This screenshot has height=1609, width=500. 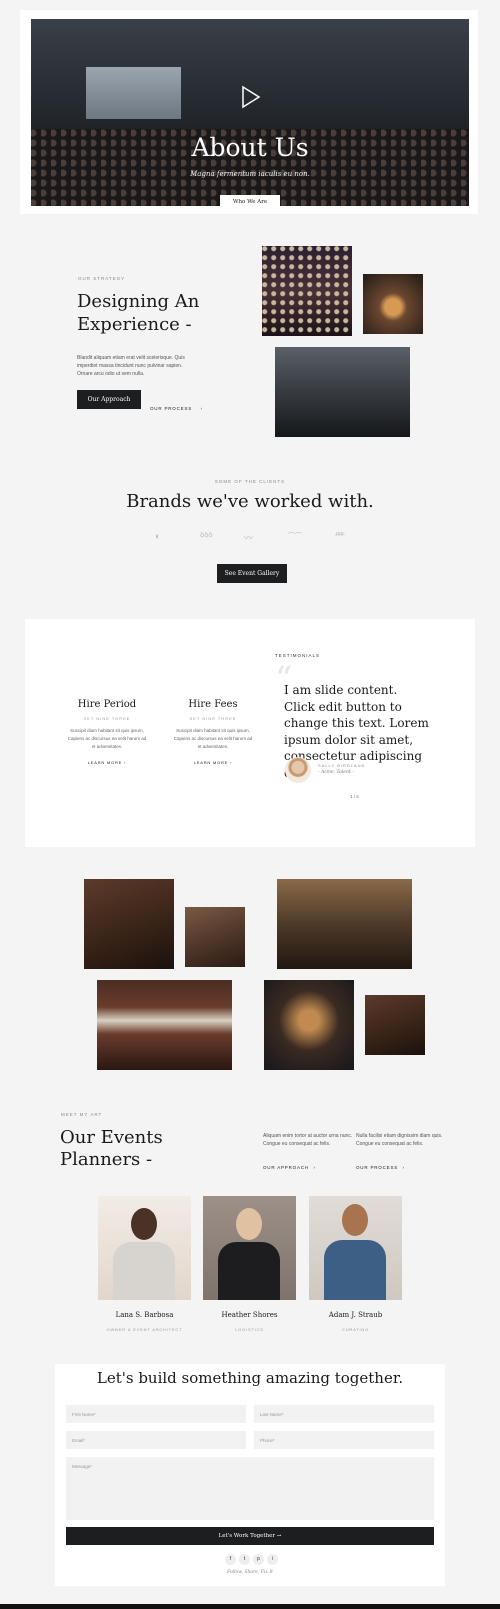 I want to click on gallery-photo-concert, so click(x=307, y=291).